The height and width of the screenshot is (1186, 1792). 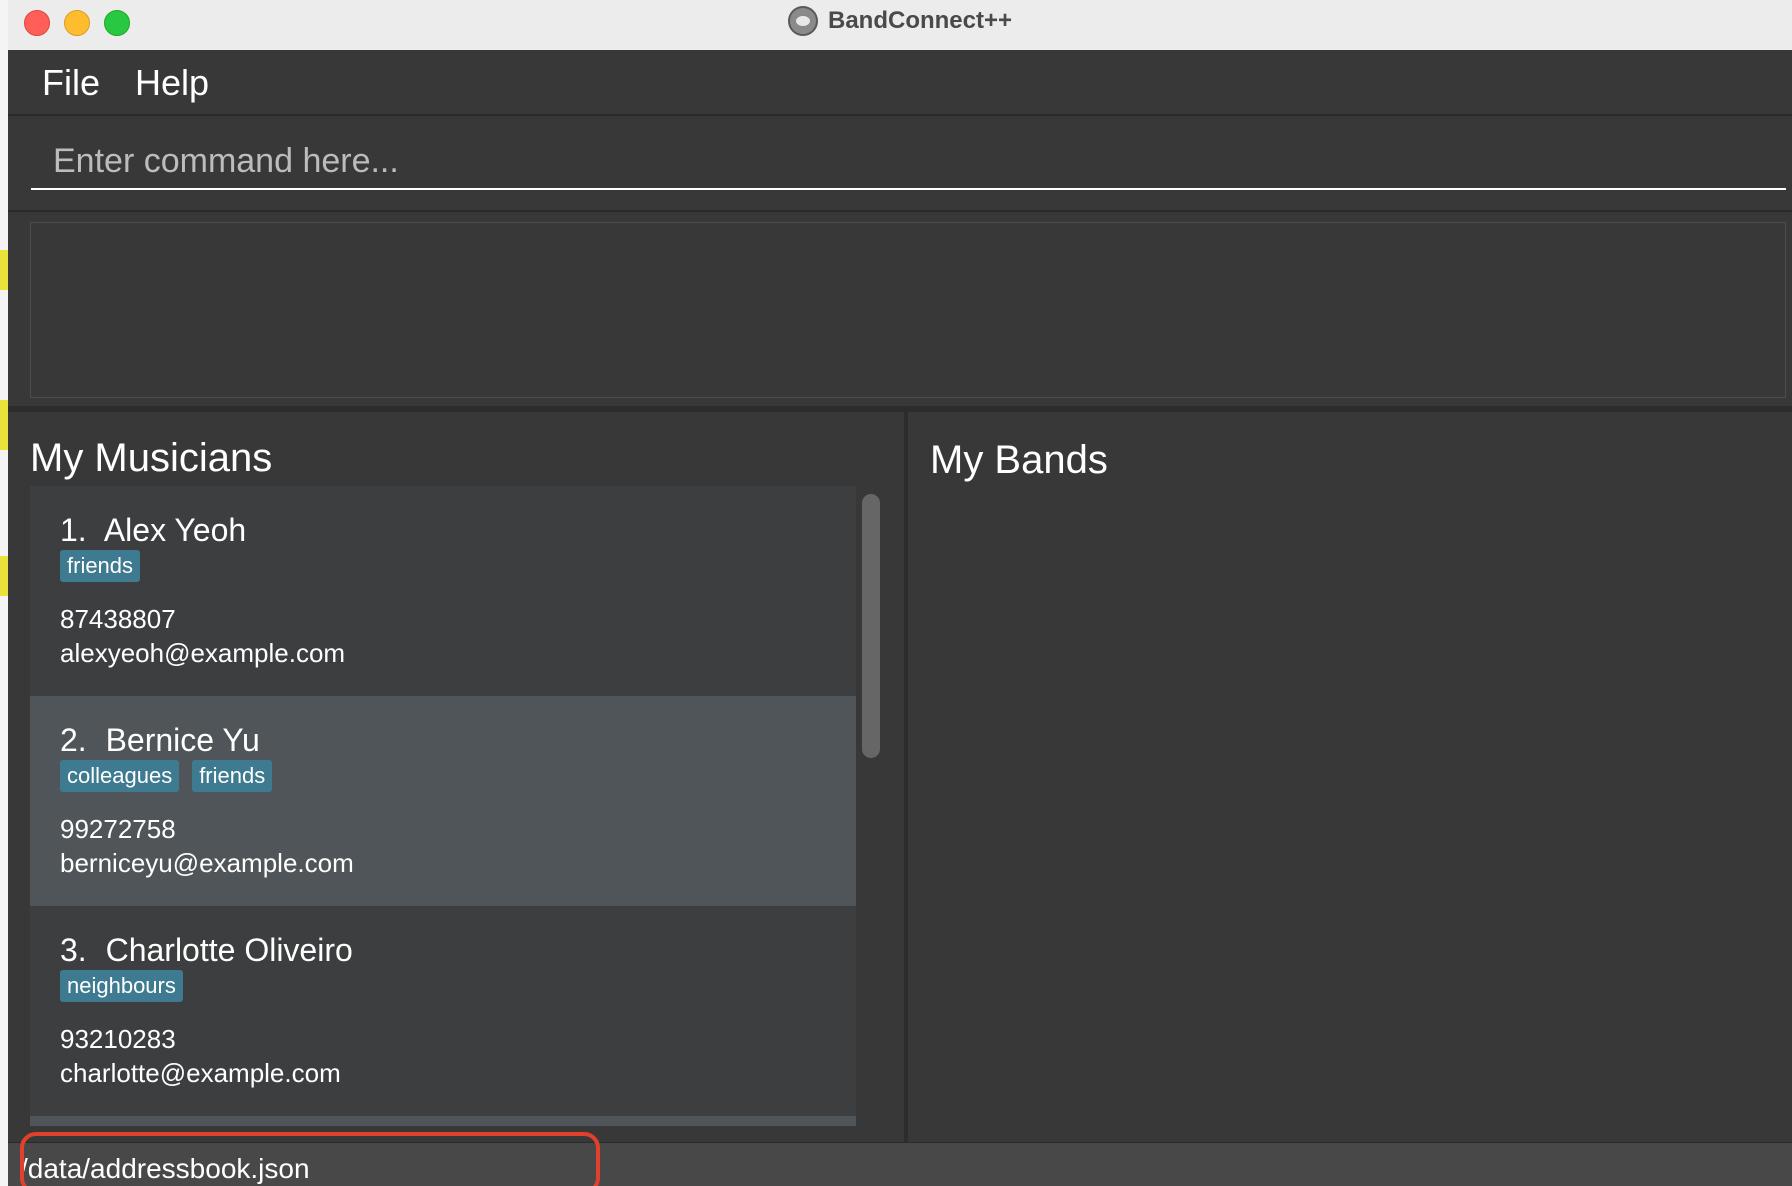 I want to click on background-window-edge, so click(x=4, y=593).